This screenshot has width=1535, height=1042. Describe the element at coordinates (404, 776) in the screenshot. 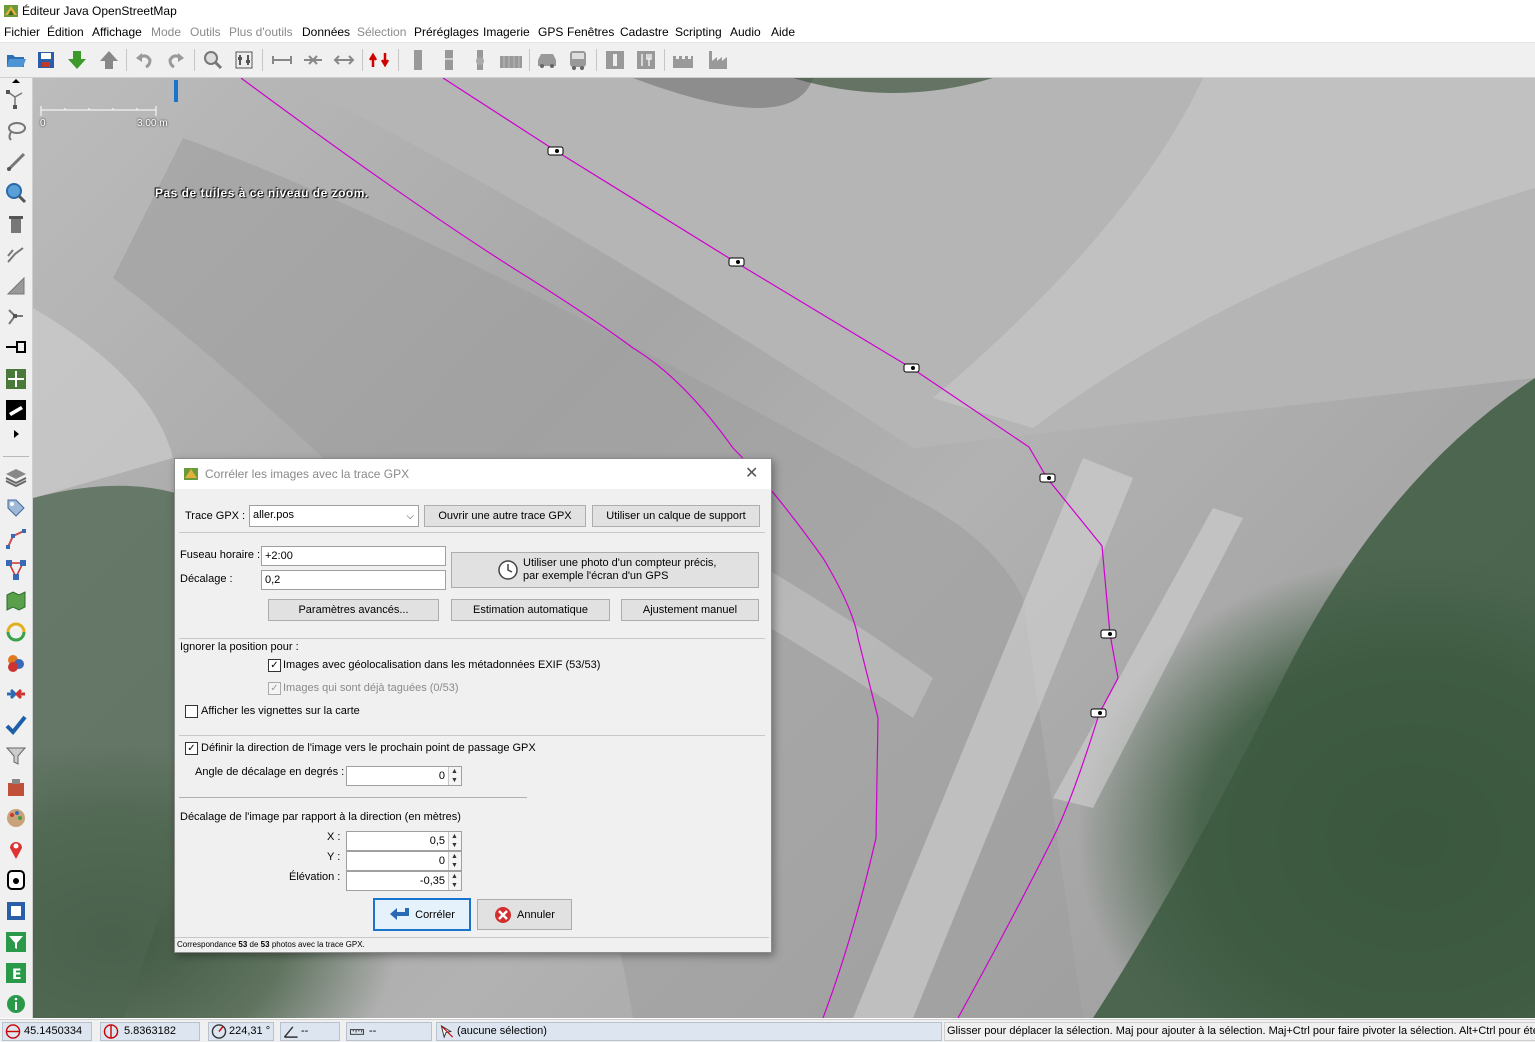

I see `angle-offset-spinner: 0 ▲ ▼` at that location.